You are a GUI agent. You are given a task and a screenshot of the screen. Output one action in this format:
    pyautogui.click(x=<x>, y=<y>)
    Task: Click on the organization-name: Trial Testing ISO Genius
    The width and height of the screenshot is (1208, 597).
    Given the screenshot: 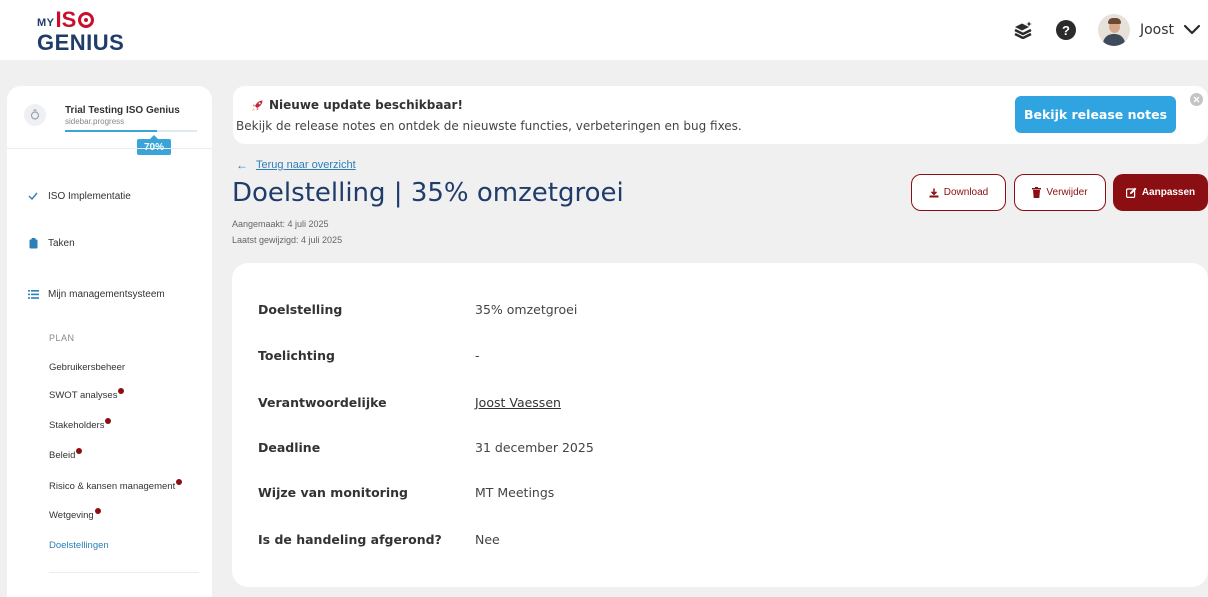 What is the action you would take?
    pyautogui.click(x=122, y=110)
    